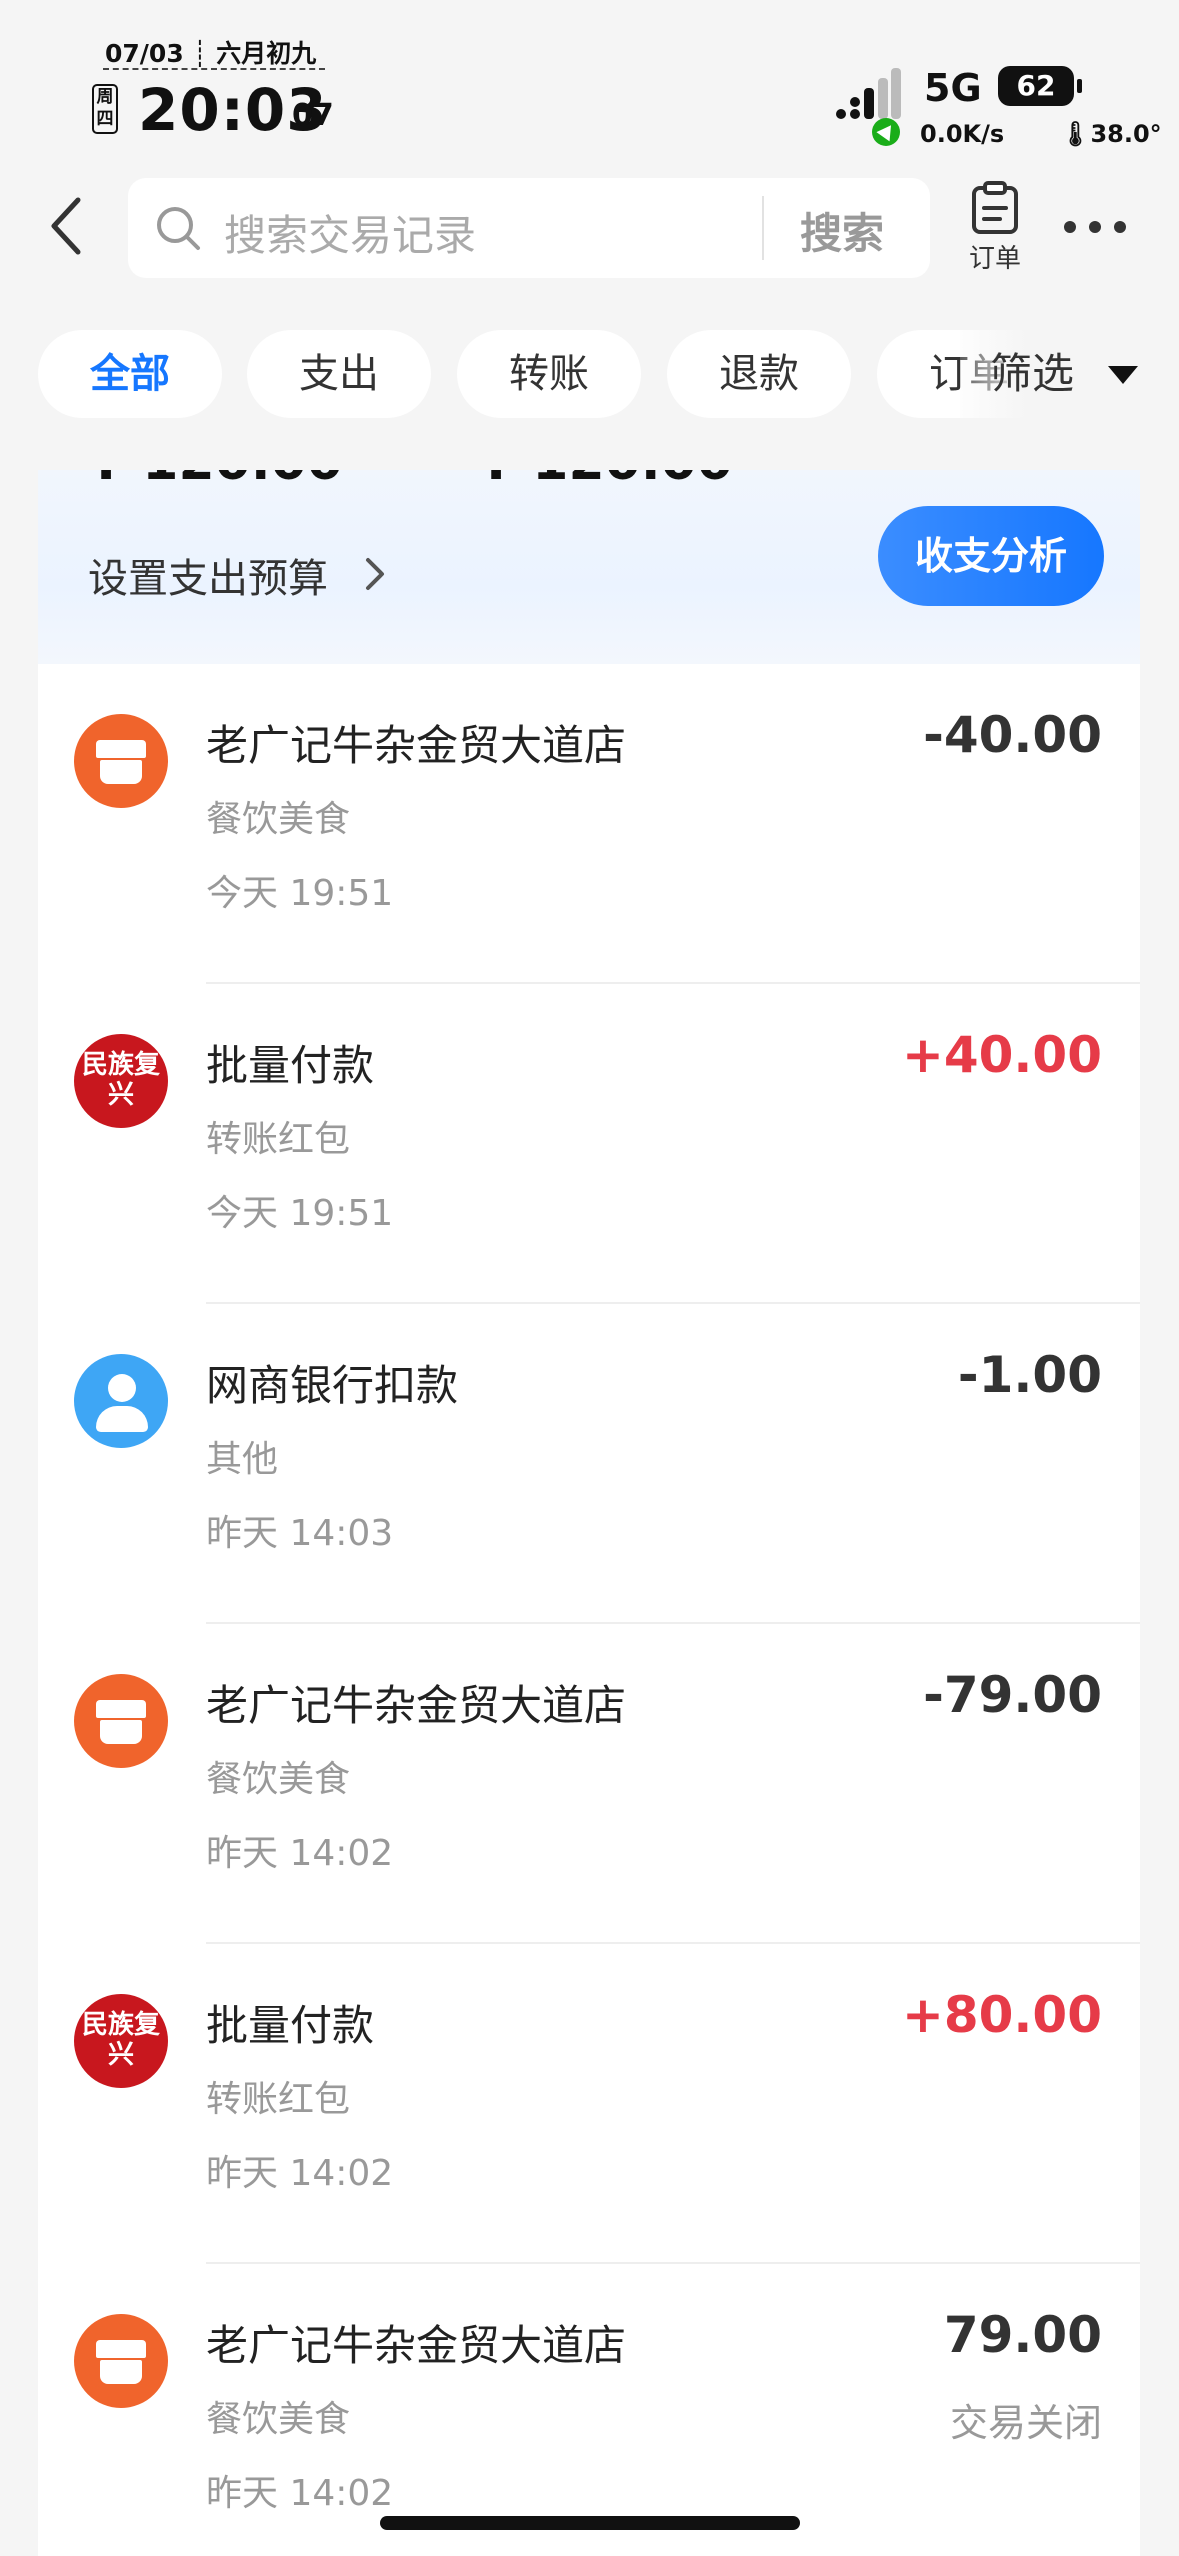  What do you see at coordinates (178, 228) in the screenshot?
I see `search-icon` at bounding box center [178, 228].